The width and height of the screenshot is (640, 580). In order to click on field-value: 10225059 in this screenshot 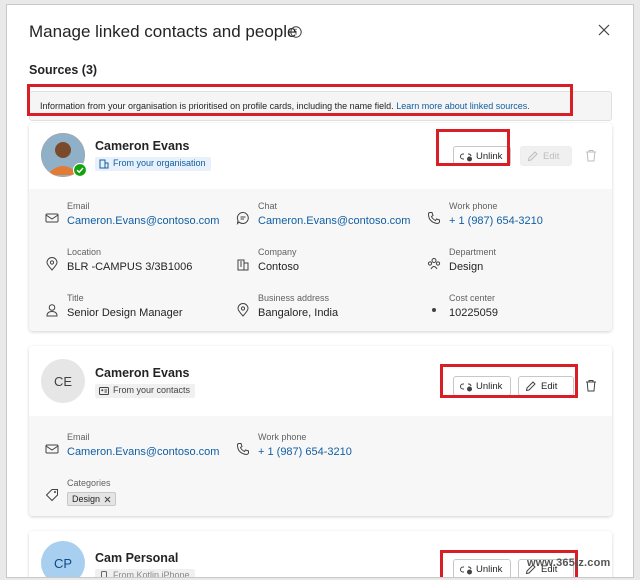, I will do `click(473, 313)`.